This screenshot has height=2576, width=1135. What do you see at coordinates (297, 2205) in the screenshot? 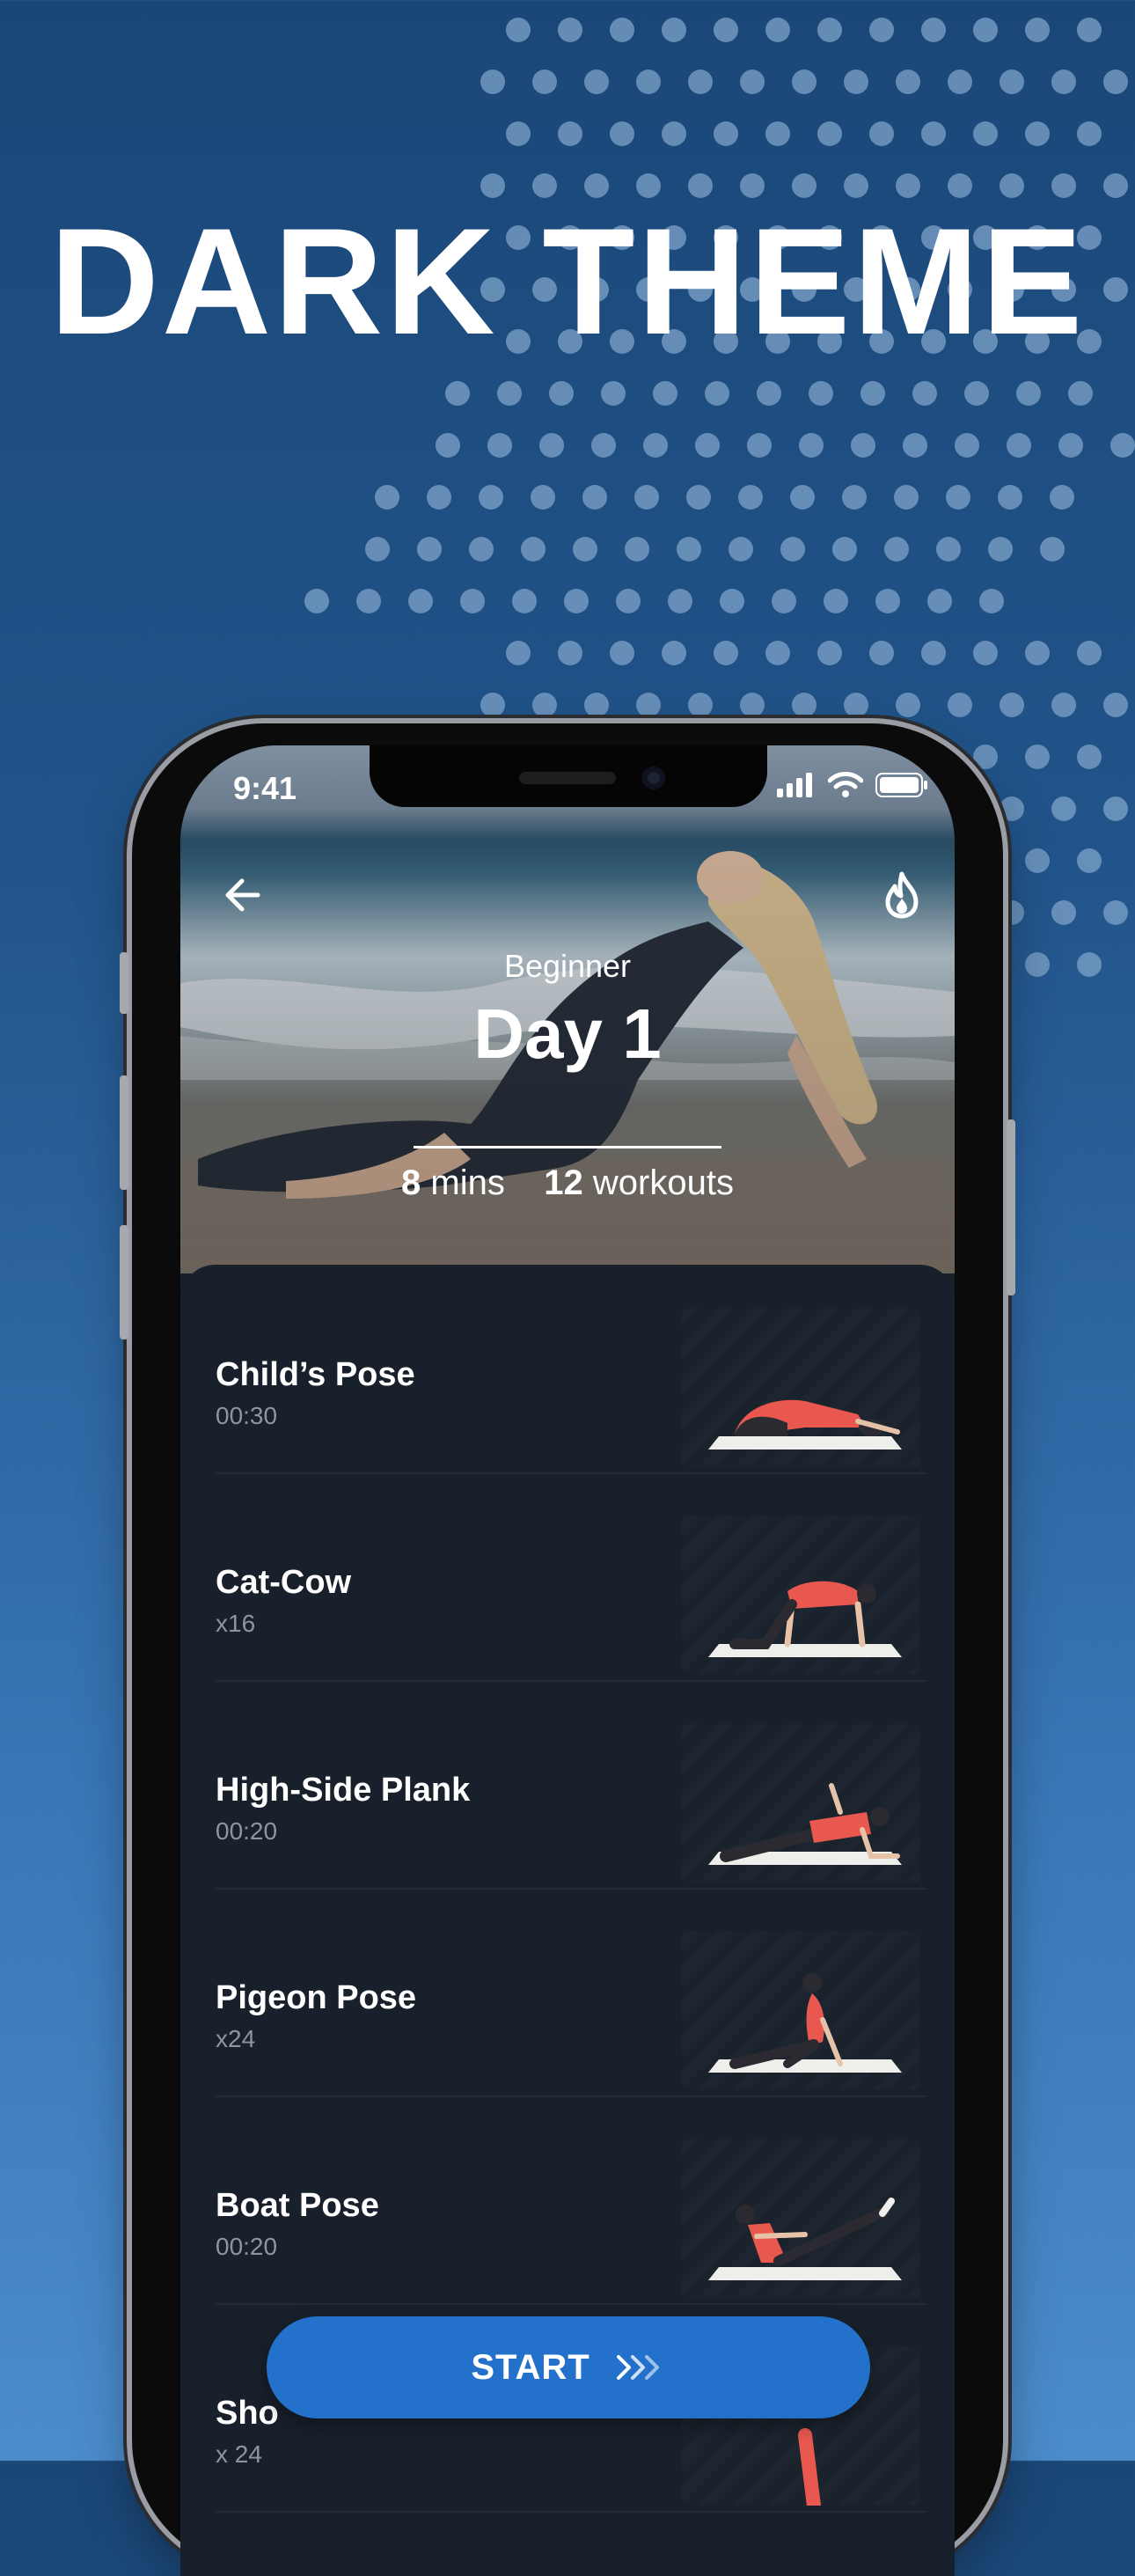
I see `exercise-name: Boat Pose` at bounding box center [297, 2205].